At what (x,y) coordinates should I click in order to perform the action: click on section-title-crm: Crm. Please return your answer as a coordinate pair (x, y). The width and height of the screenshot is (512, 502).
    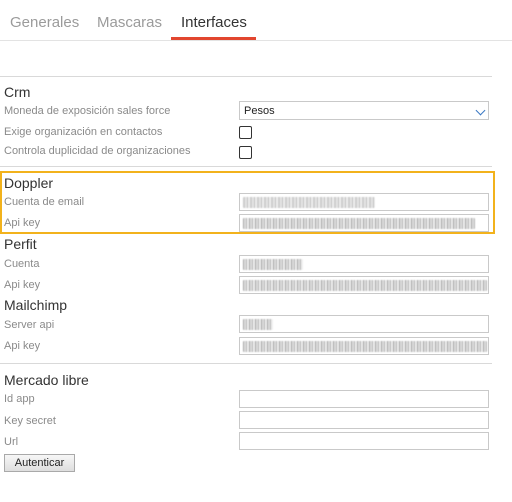
    Looking at the image, I should click on (17, 92).